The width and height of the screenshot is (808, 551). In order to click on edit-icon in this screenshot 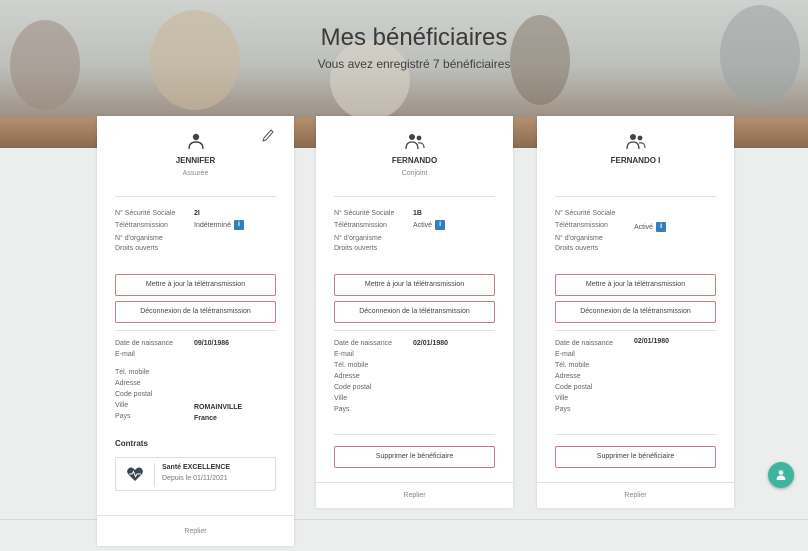, I will do `click(267, 136)`.